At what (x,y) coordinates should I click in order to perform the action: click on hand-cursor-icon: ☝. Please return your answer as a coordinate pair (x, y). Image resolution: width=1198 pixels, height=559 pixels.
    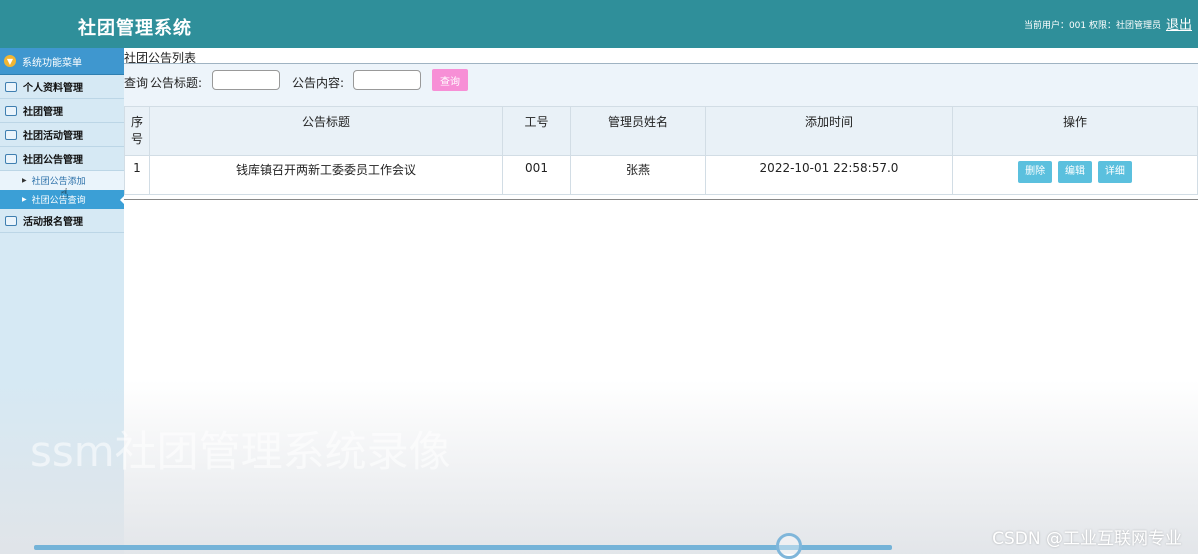
    Looking at the image, I should click on (64, 194).